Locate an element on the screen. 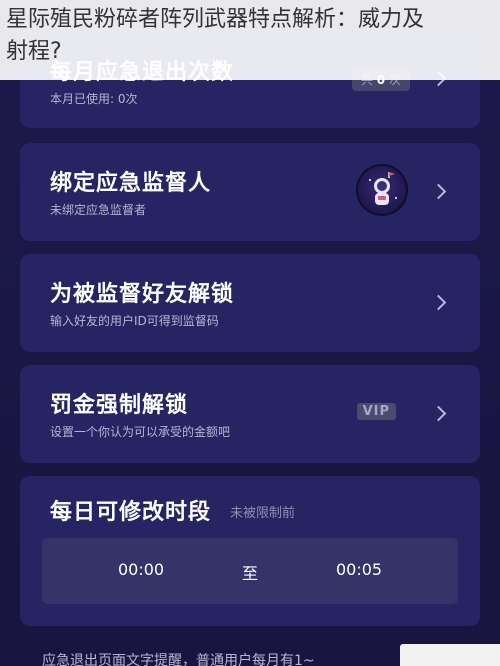  fine-unlock-subtitle: 设置一个你认为可以承受的金额吧 is located at coordinates (140, 432).